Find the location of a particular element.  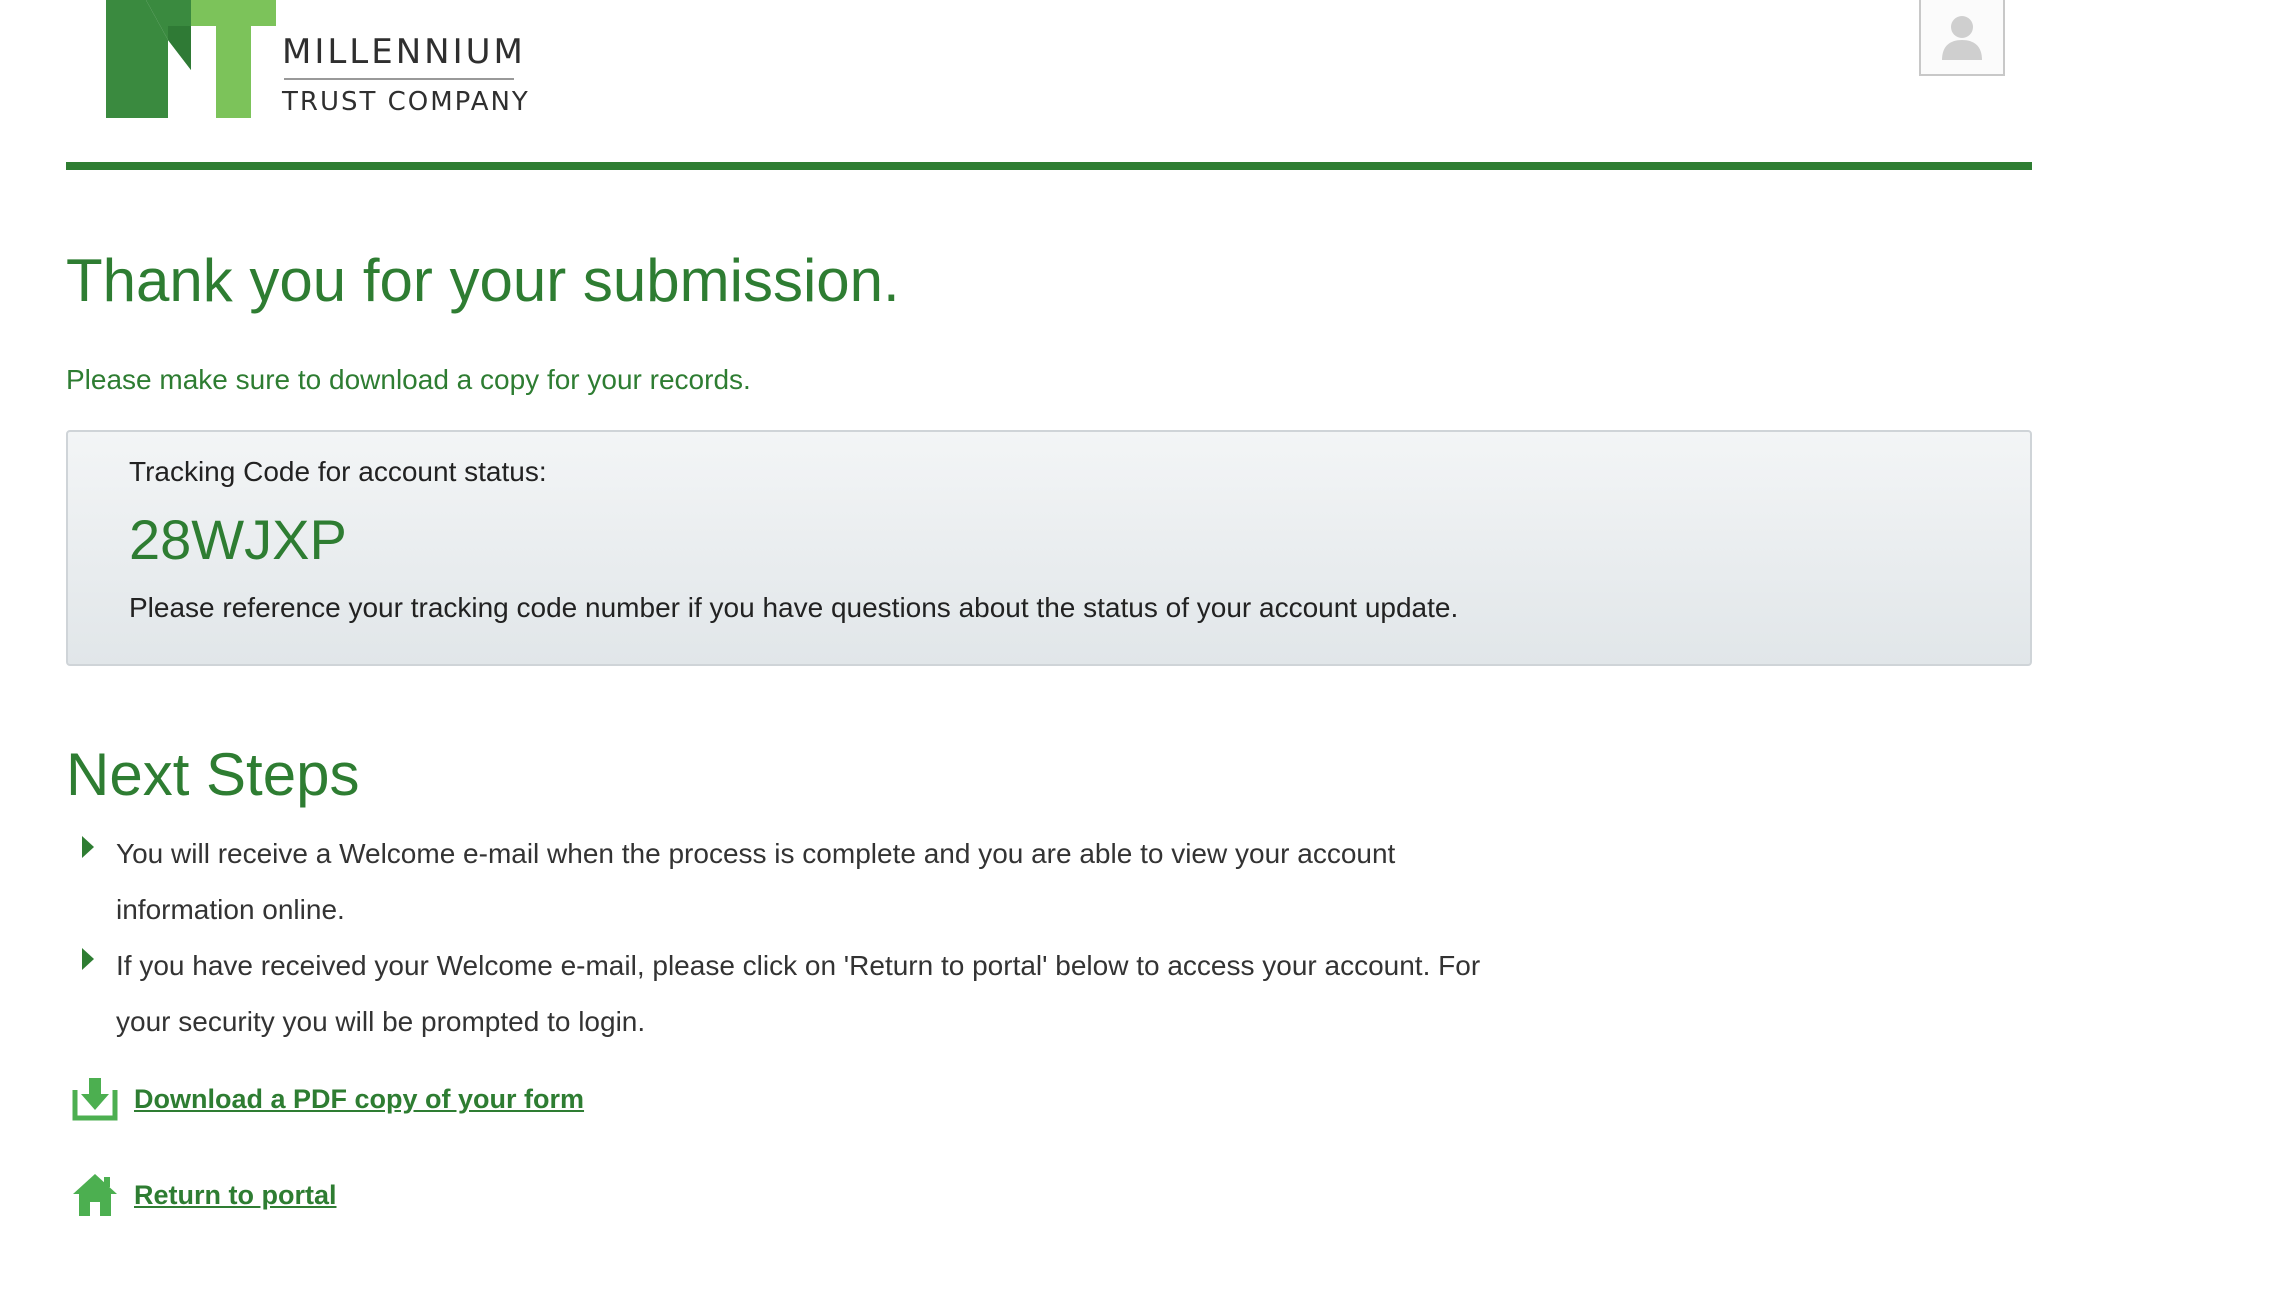

download-pdf-link-row: Download a PDF copy of your form is located at coordinates (328, 1099).